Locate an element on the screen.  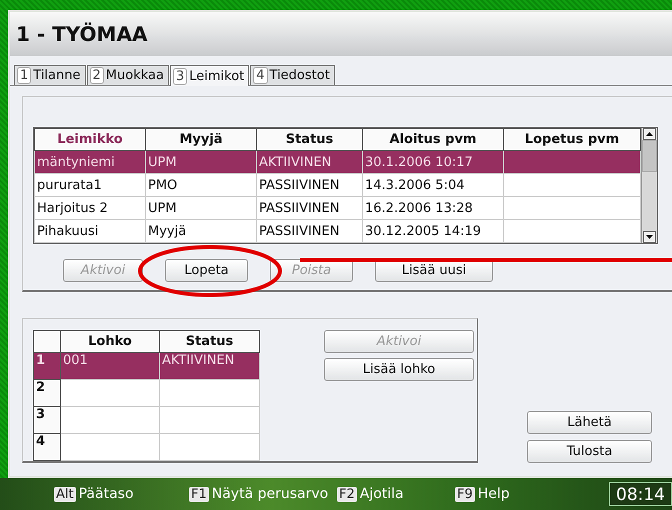
tab: 3 Leimikot is located at coordinates (210, 75).